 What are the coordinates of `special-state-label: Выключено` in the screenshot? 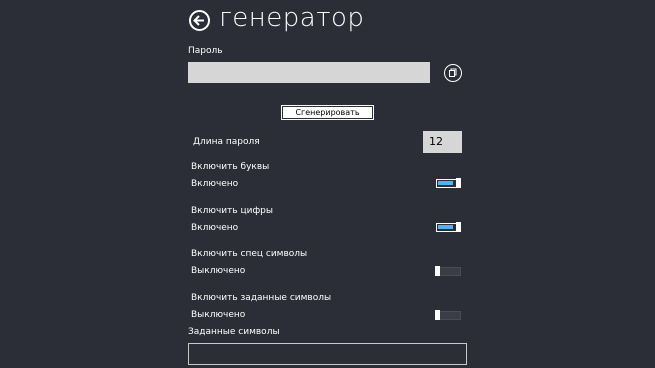 It's located at (218, 271).